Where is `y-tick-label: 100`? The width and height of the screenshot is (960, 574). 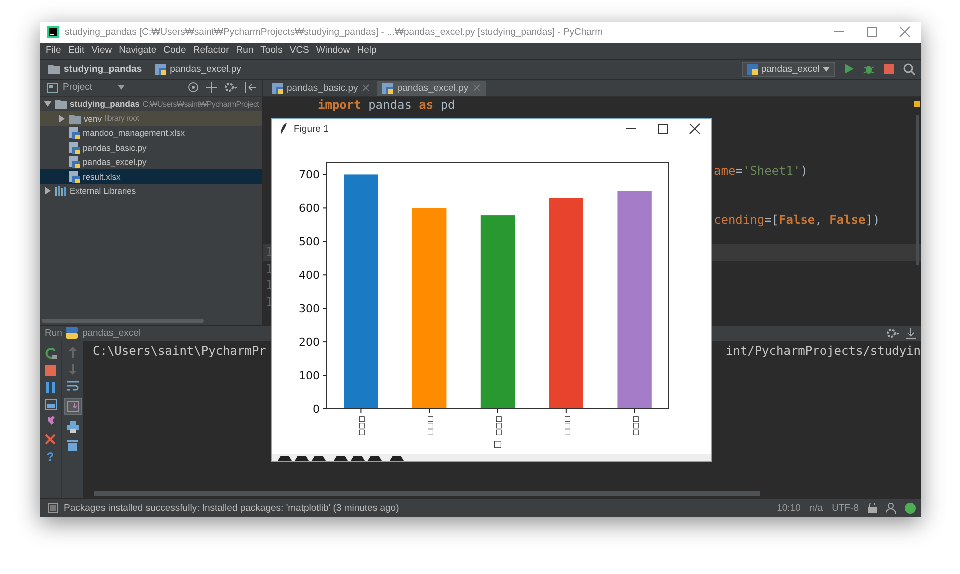 y-tick-label: 100 is located at coordinates (309, 376).